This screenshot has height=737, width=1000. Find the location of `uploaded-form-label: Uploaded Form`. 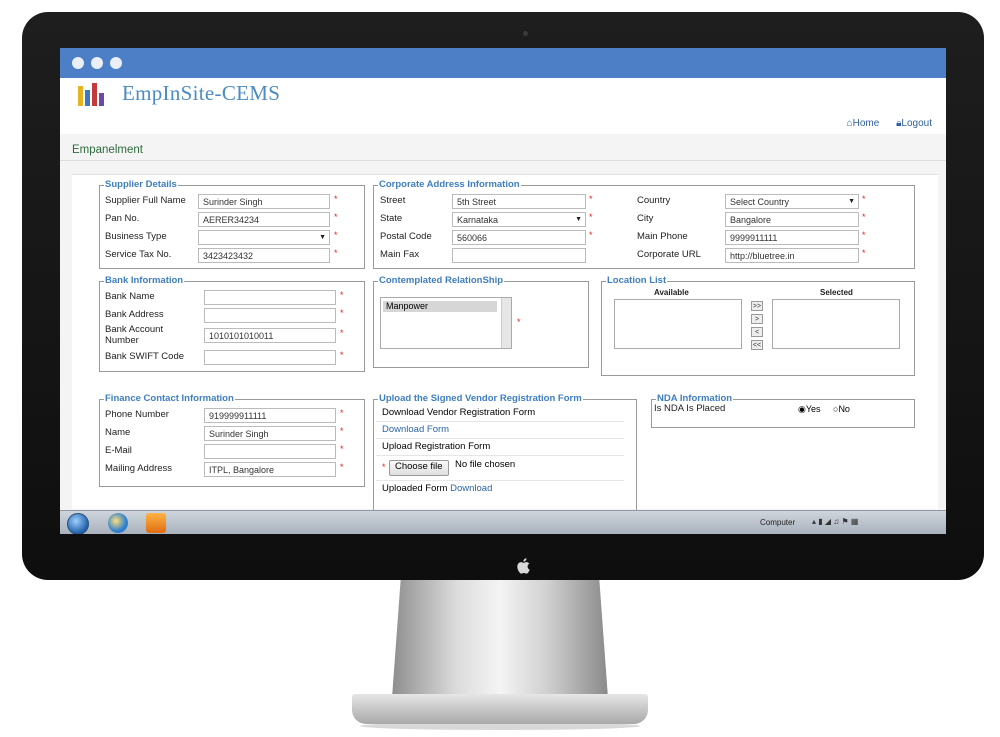

uploaded-form-label: Uploaded Form is located at coordinates (415, 488).